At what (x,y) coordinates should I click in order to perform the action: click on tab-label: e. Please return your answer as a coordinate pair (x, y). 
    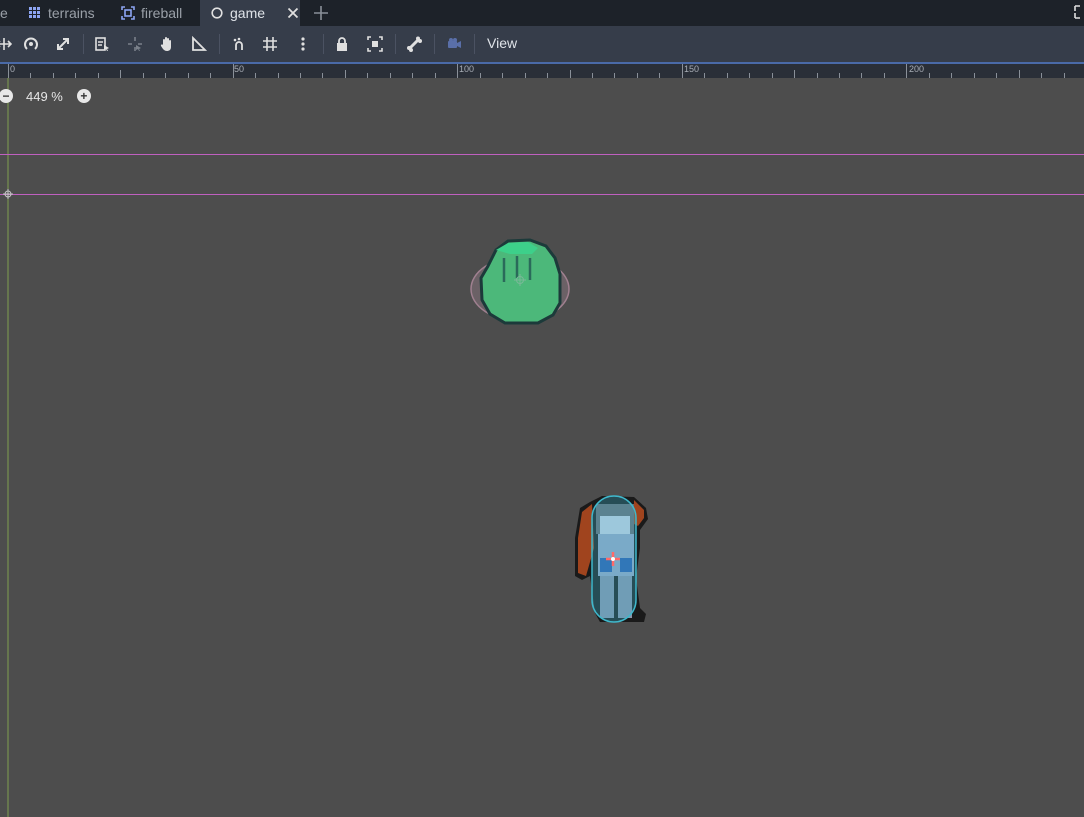
    Looking at the image, I should click on (4, 13).